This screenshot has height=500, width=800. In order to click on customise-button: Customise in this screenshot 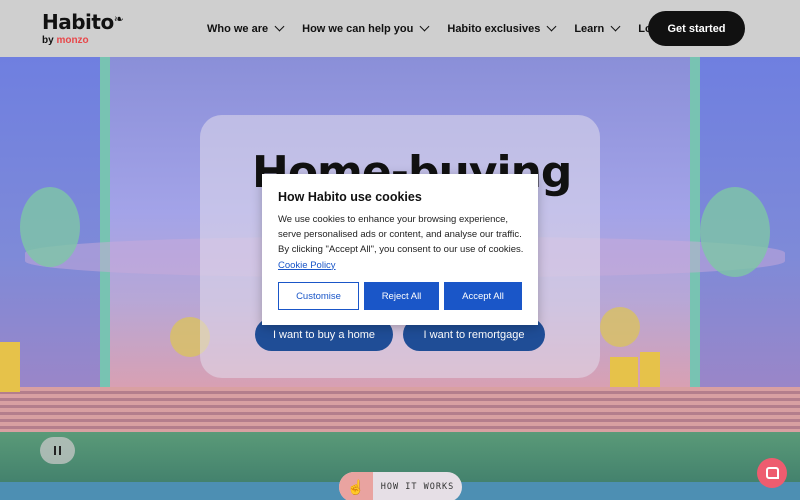, I will do `click(318, 296)`.